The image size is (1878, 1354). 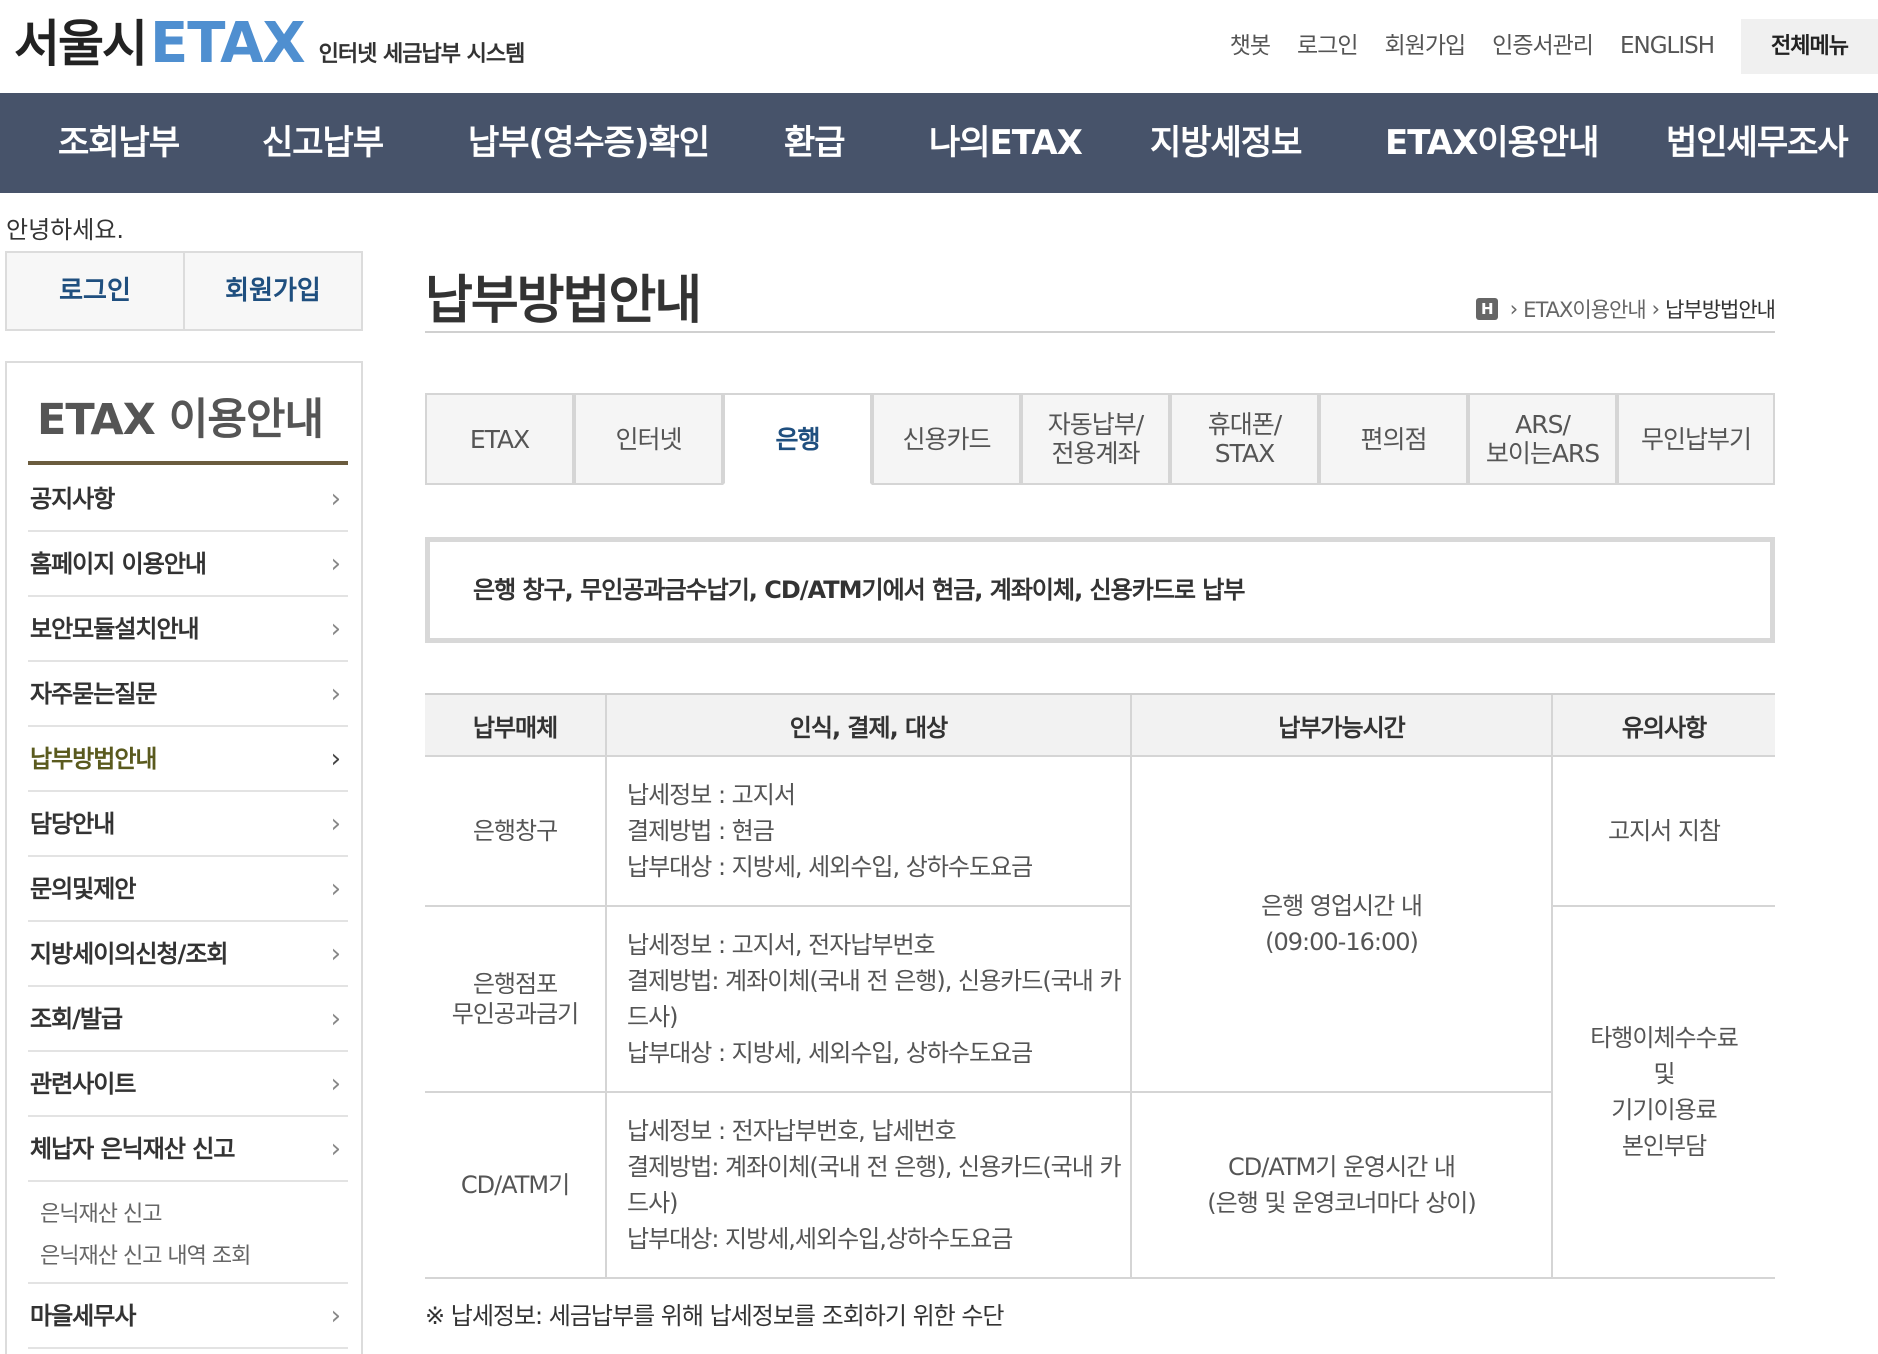 What do you see at coordinates (1663, 1092) in the screenshot?
I see `note-cell: 타행이체수수료 및 기기이용료 본인부담` at bounding box center [1663, 1092].